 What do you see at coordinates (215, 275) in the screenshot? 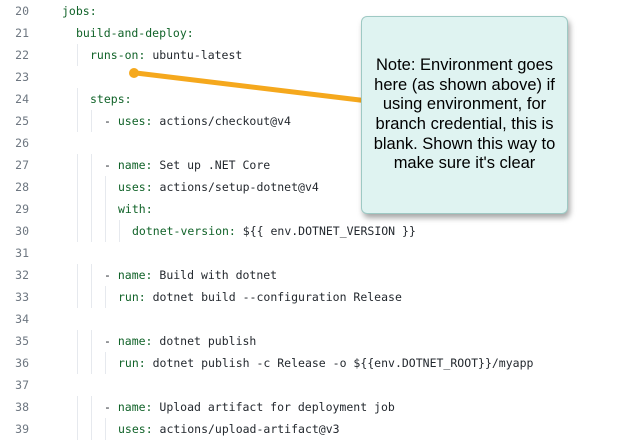
I see `yaml-value: Build with dotnet` at bounding box center [215, 275].